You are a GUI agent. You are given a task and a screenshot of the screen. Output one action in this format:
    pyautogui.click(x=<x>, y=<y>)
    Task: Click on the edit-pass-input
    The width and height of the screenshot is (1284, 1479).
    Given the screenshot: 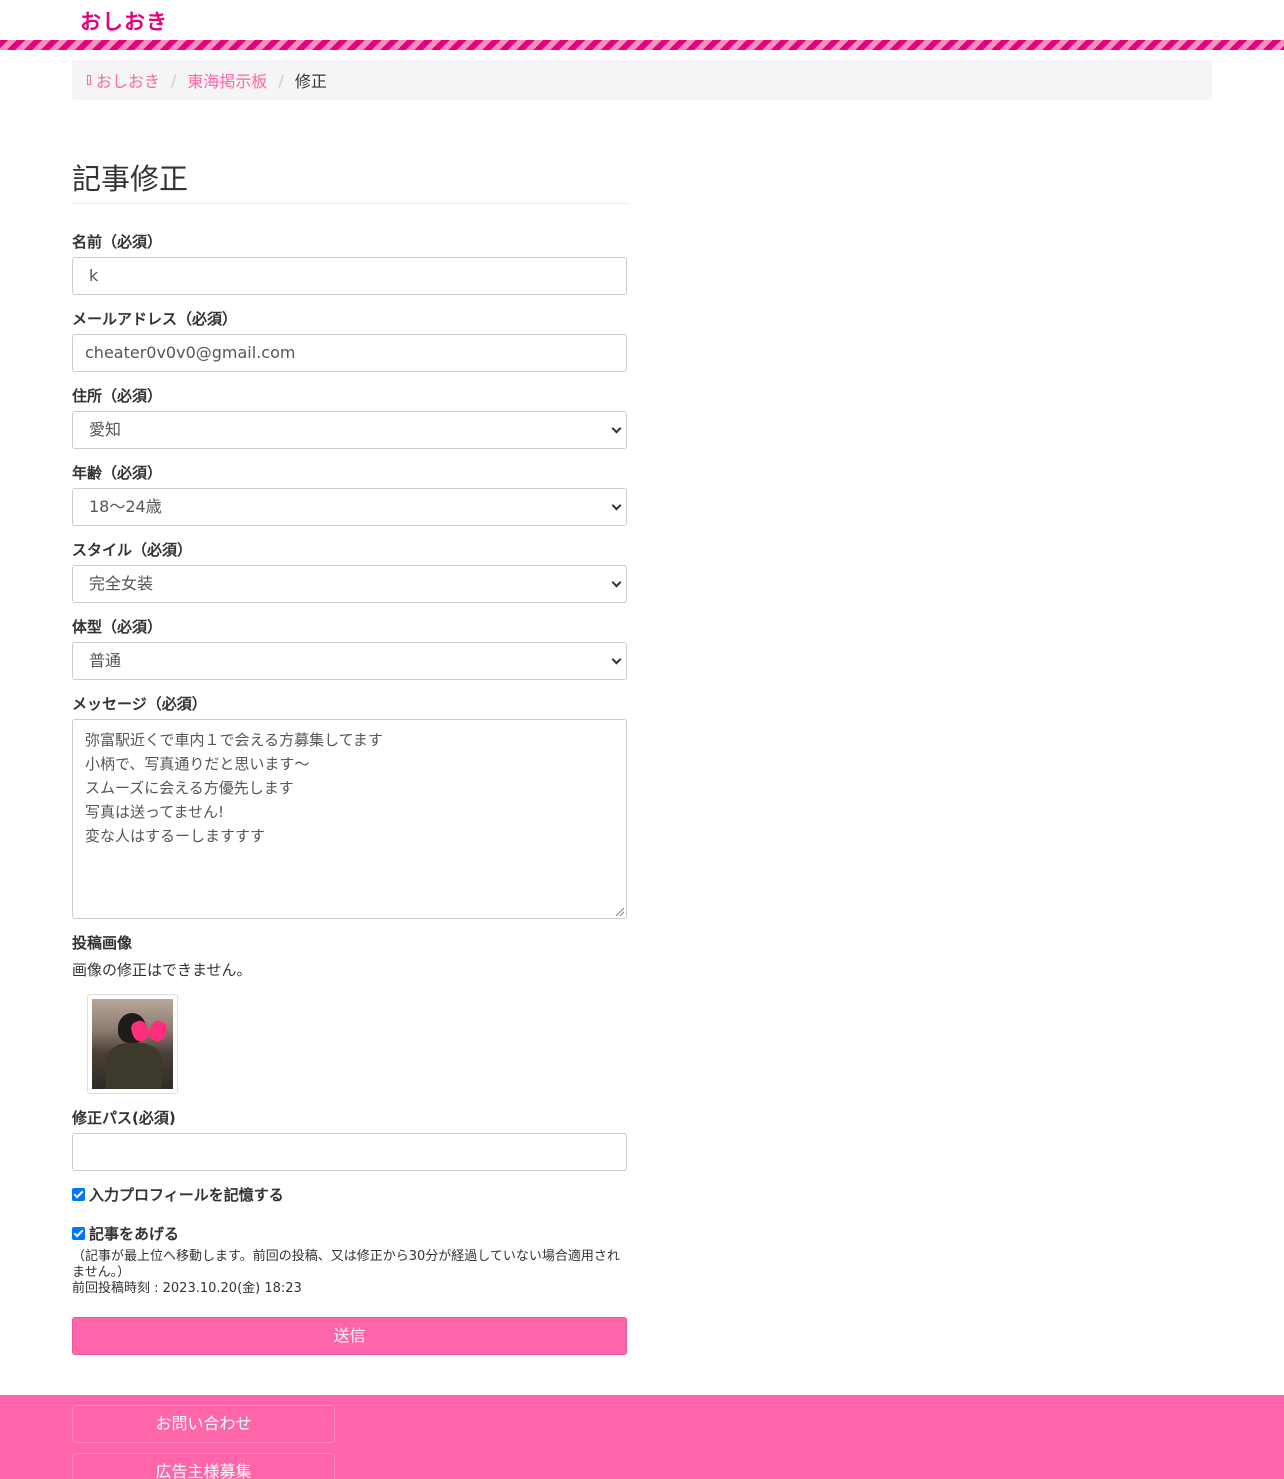 What is the action you would take?
    pyautogui.click(x=349, y=1152)
    